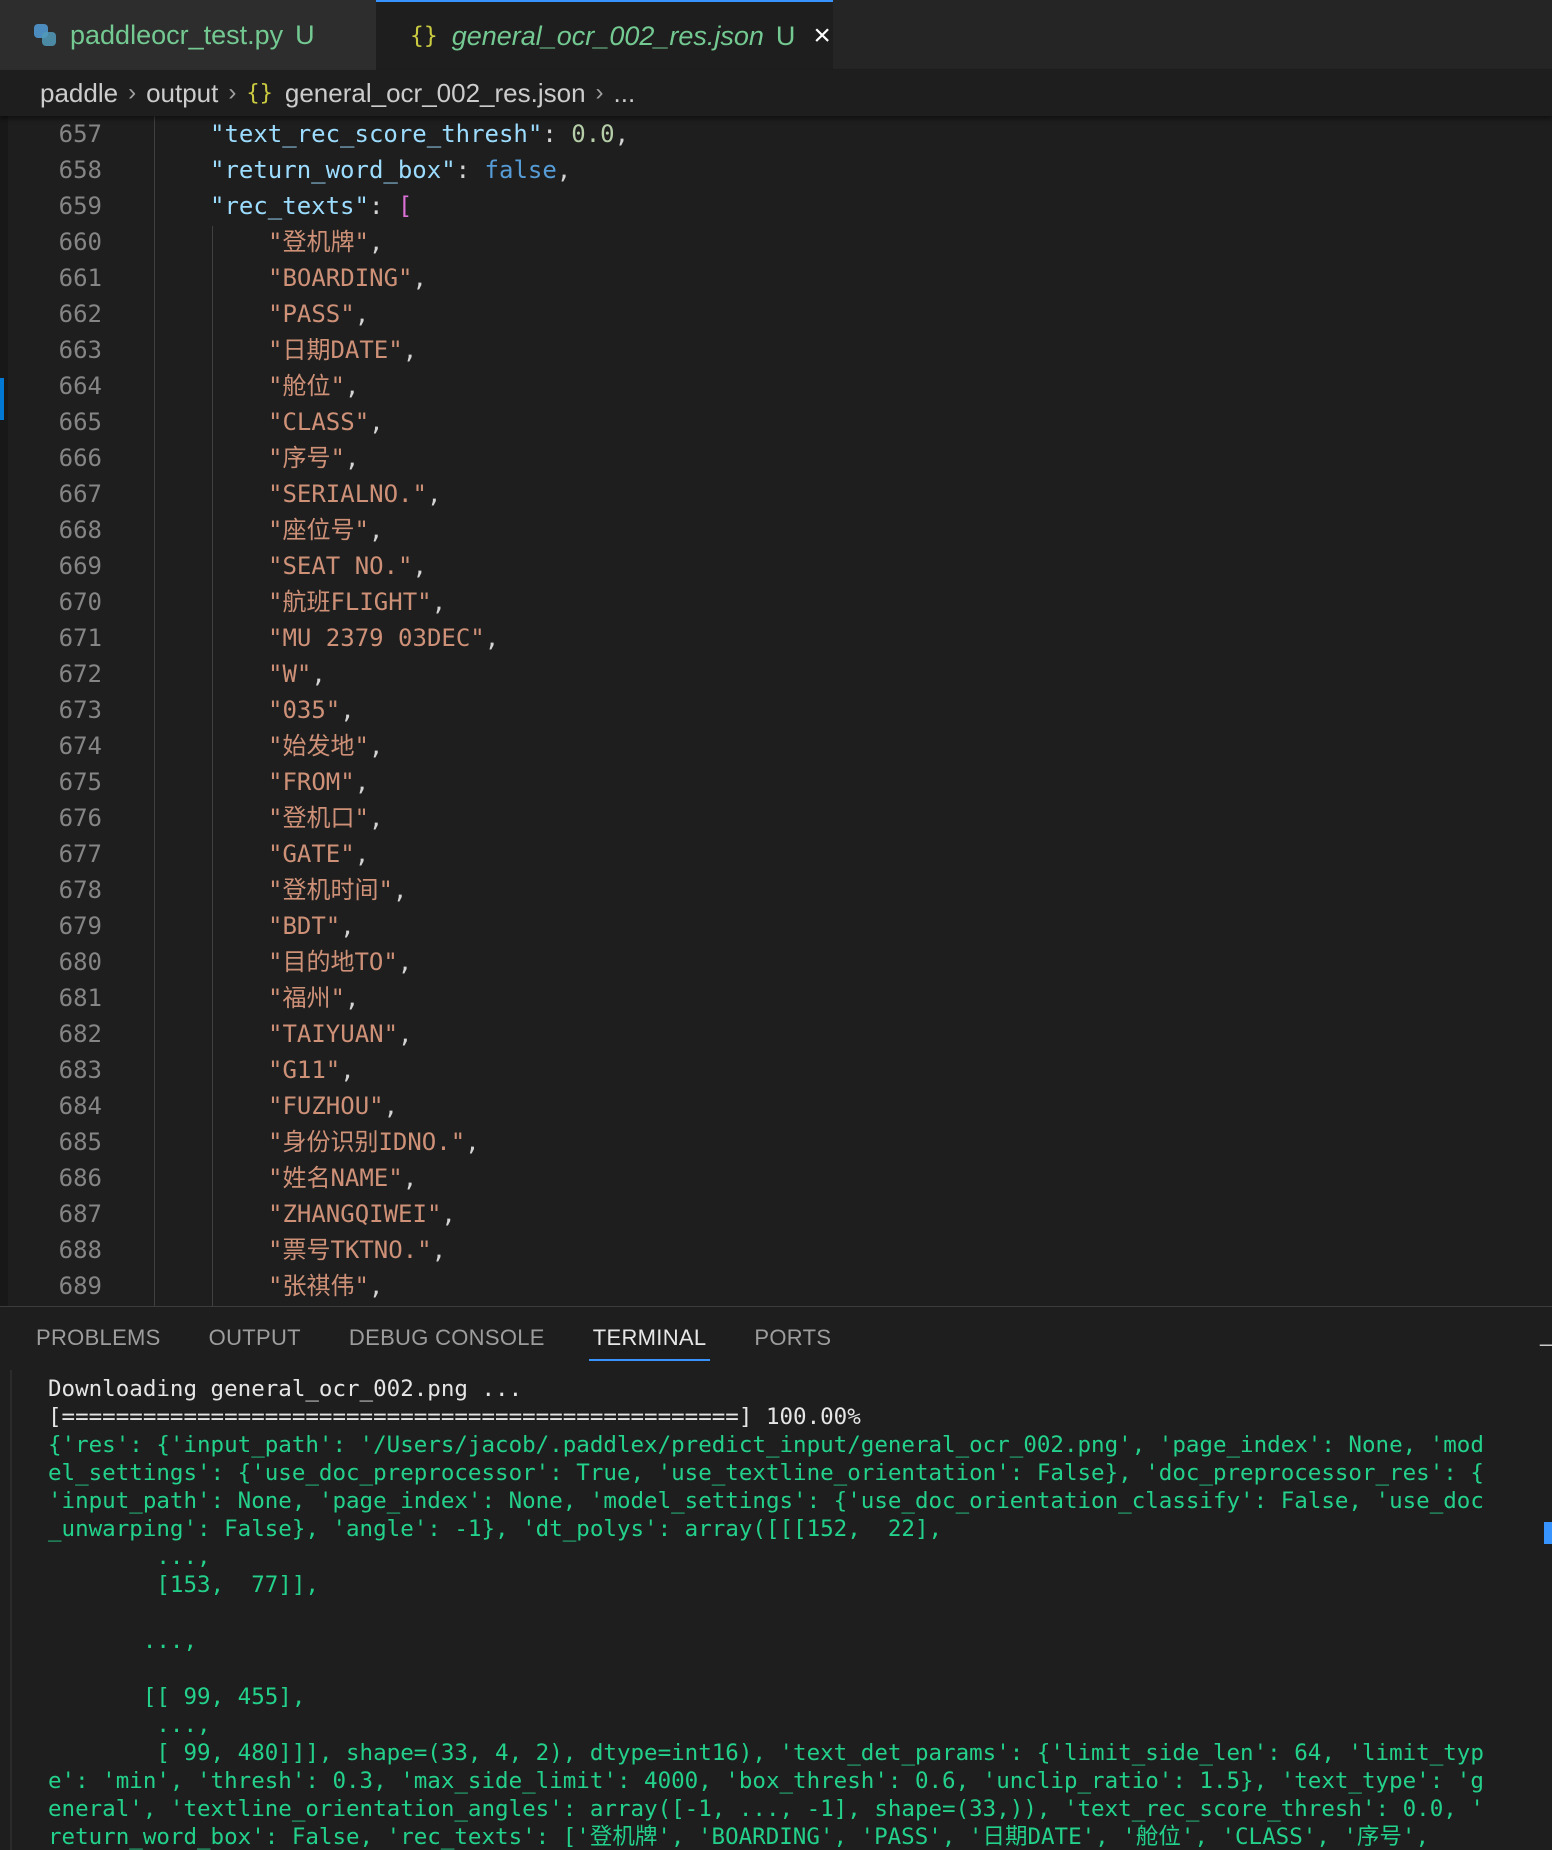 This screenshot has width=1552, height=1850. Describe the element at coordinates (776, 566) in the screenshot. I see `code-line: 669 "SEAT NO.",` at that location.